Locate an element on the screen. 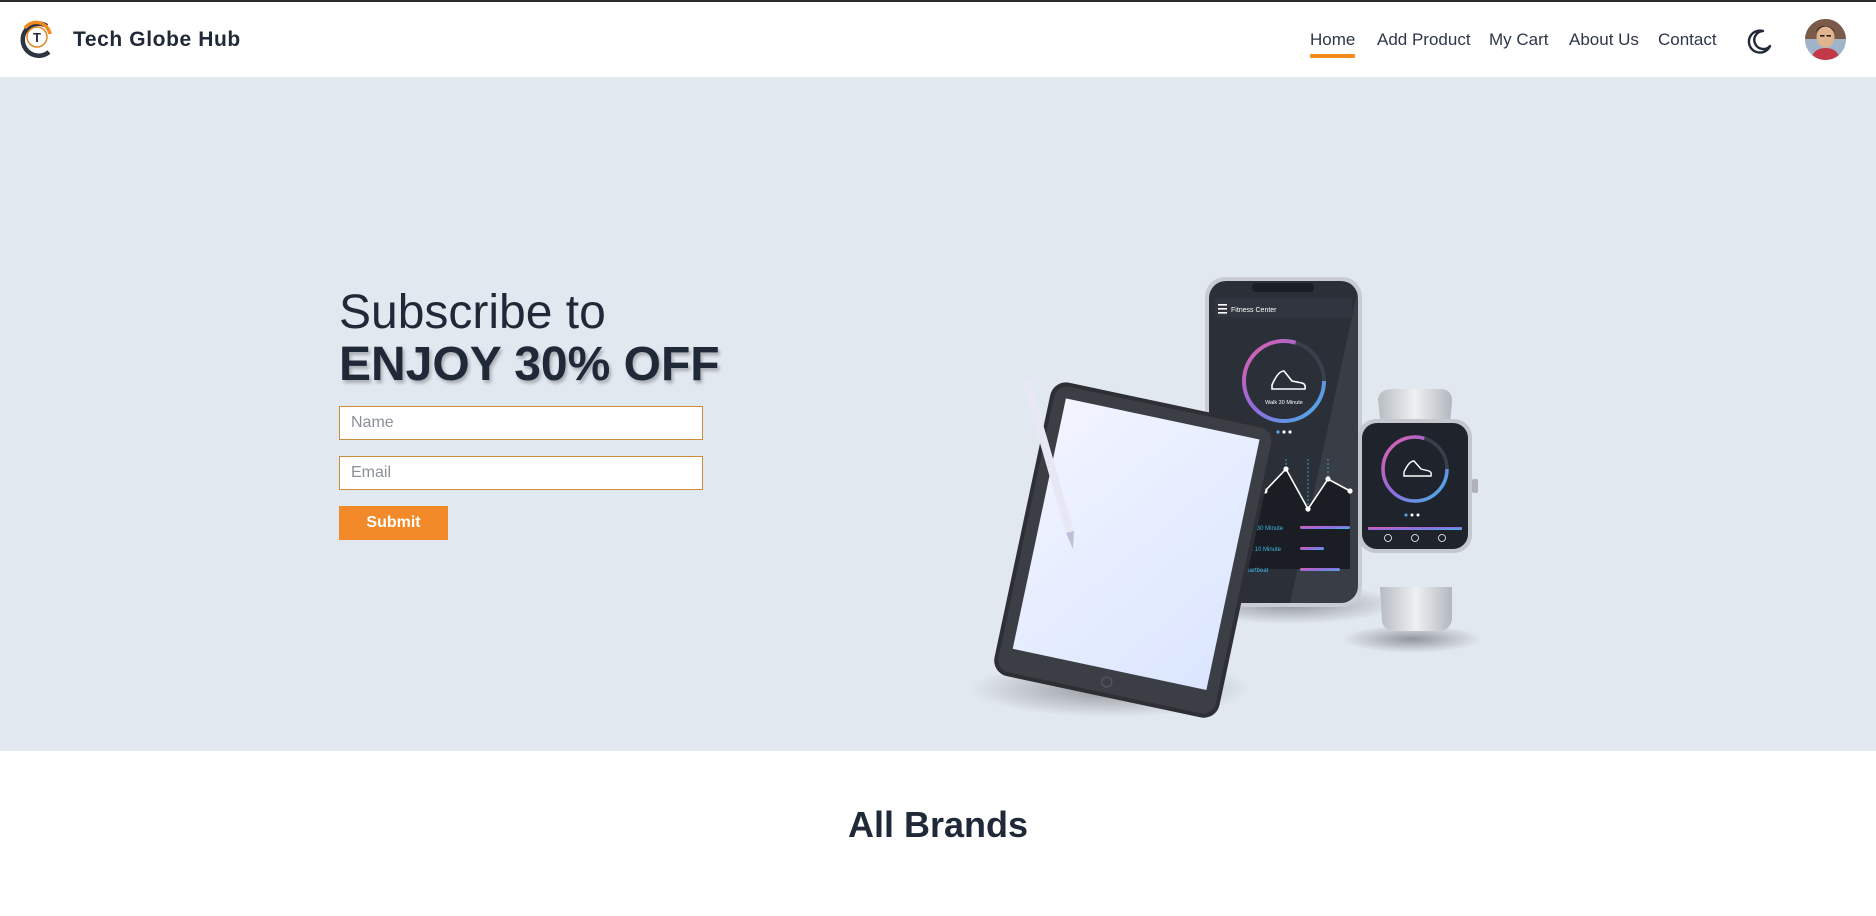 Image resolution: width=1876 pixels, height=916 pixels. brand: T Tech Globe Hub is located at coordinates (129, 40).